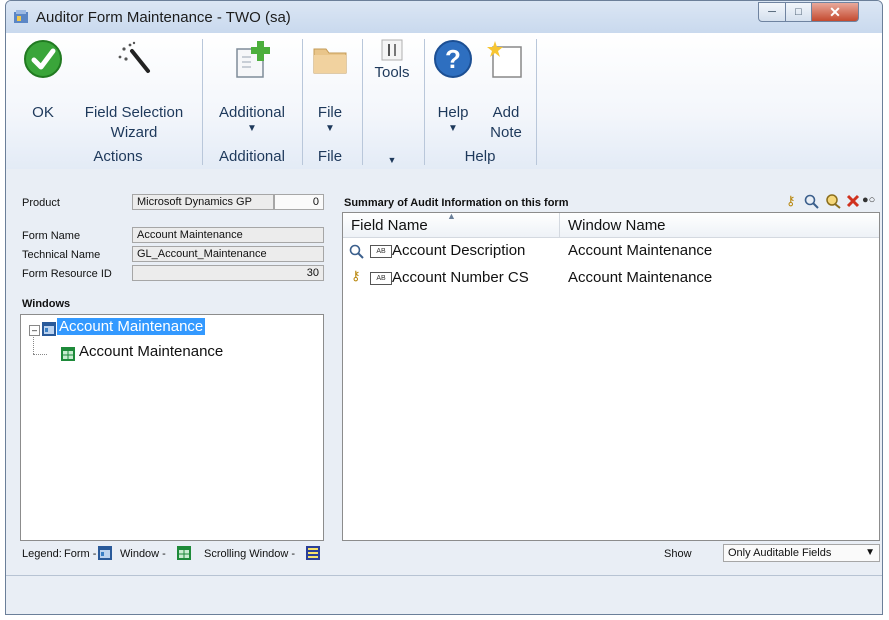 The width and height of the screenshot is (889, 620). What do you see at coordinates (451, 216) in the screenshot?
I see `sort-ascending-icon: ▲` at bounding box center [451, 216].